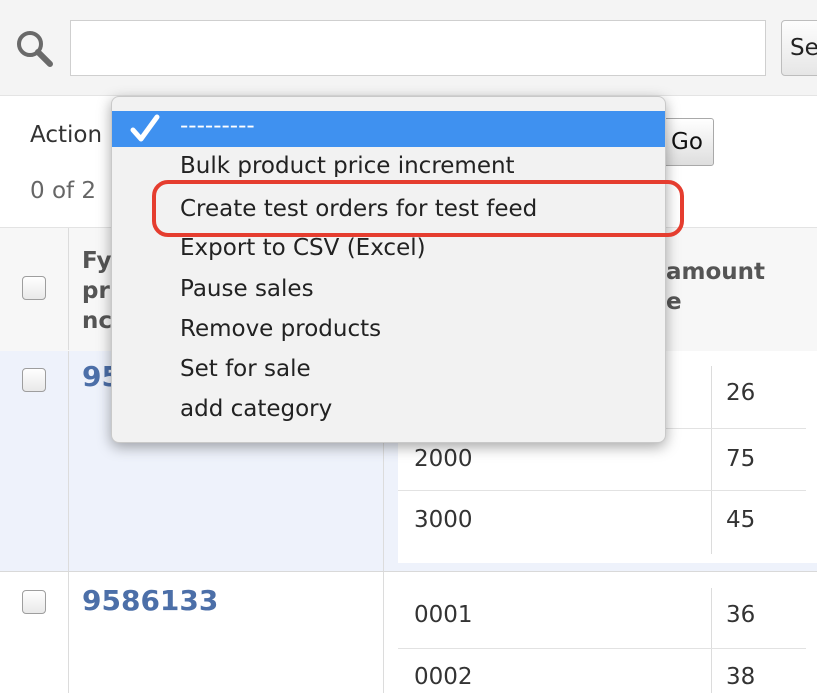  Describe the element at coordinates (716, 272) in the screenshot. I see `amount-header-line: amount` at that location.